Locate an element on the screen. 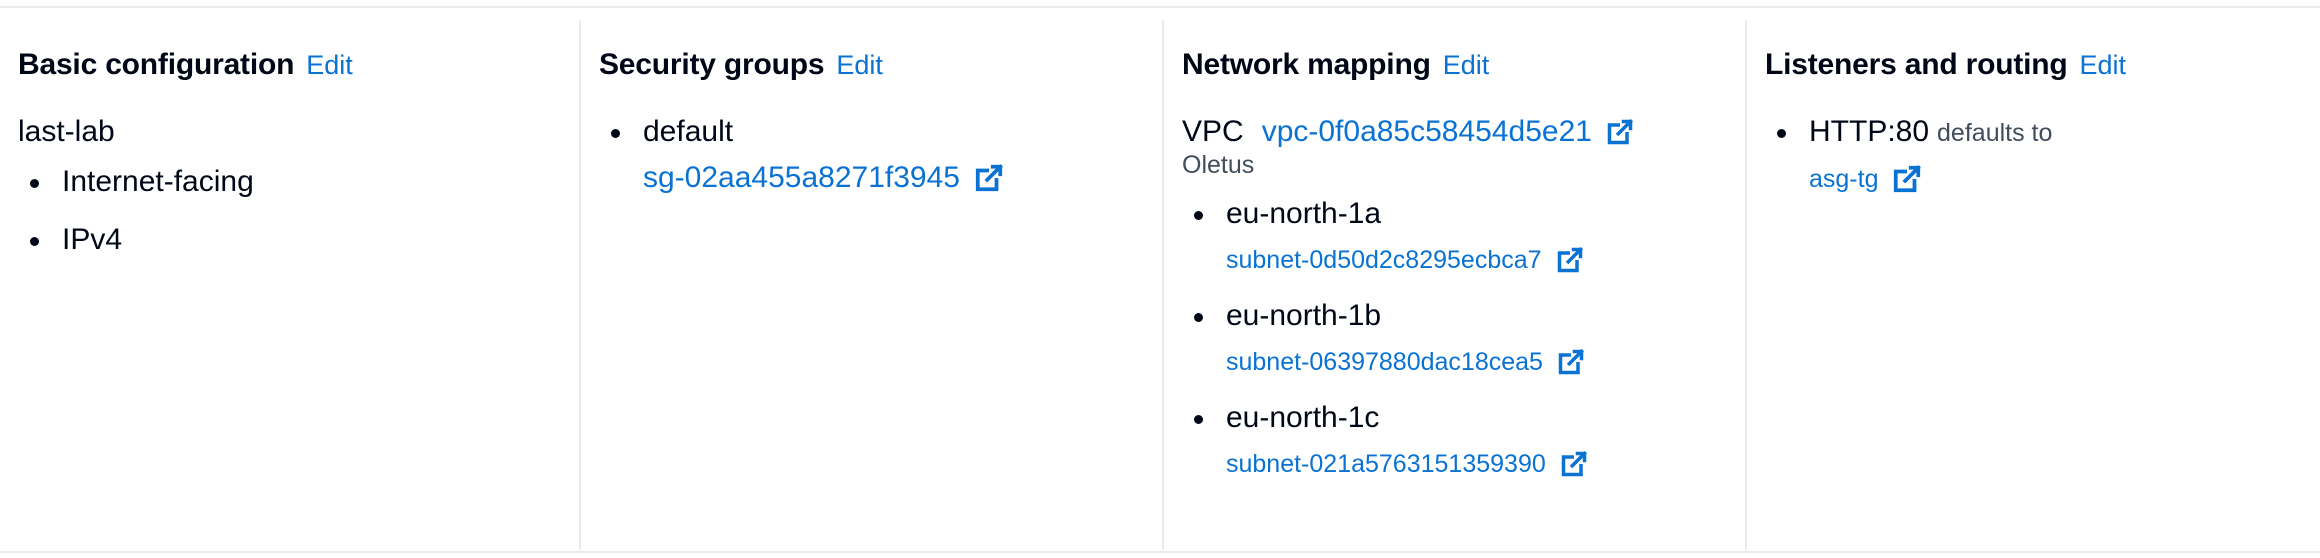  vpc-row: VPC vpc-0f0a85c58454d5e21 is located at coordinates (1463, 132).